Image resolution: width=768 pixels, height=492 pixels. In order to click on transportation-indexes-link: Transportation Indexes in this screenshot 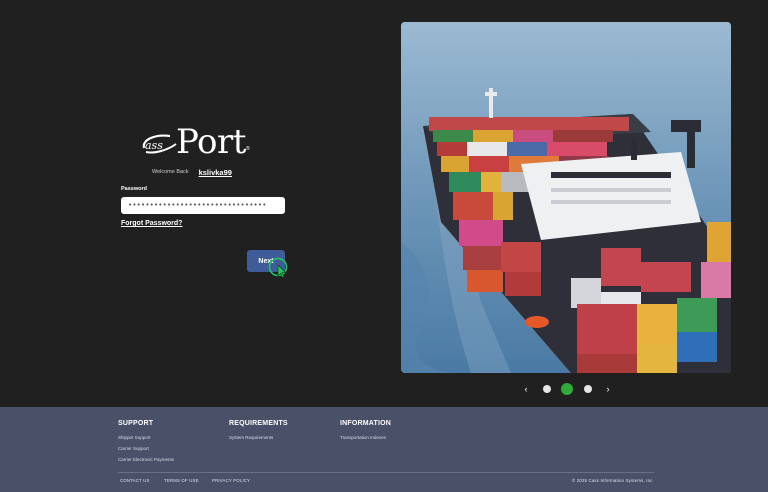, I will do `click(365, 437)`.